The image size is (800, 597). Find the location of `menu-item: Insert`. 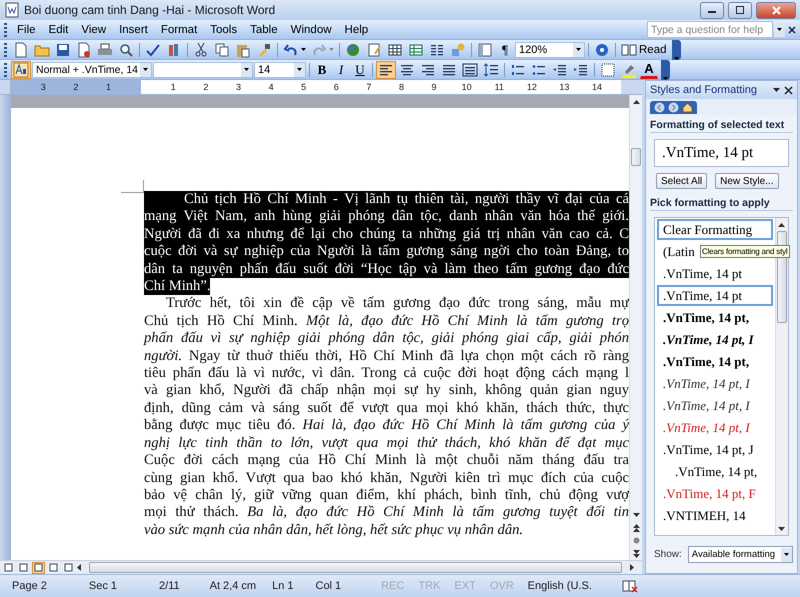

menu-item: Insert is located at coordinates (133, 30).